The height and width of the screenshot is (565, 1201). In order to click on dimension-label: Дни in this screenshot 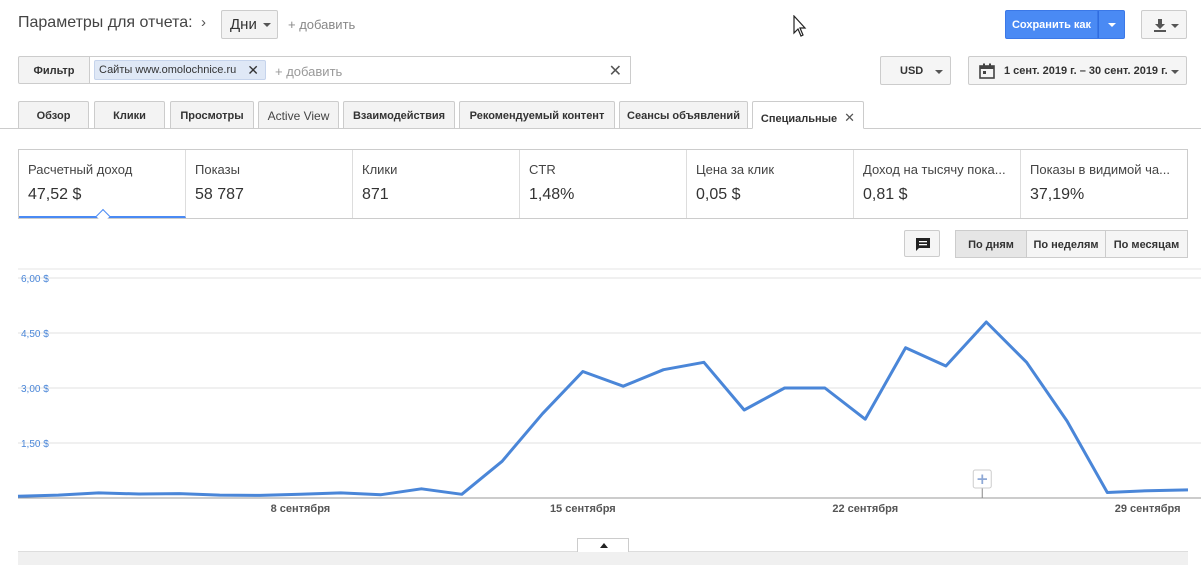, I will do `click(243, 24)`.